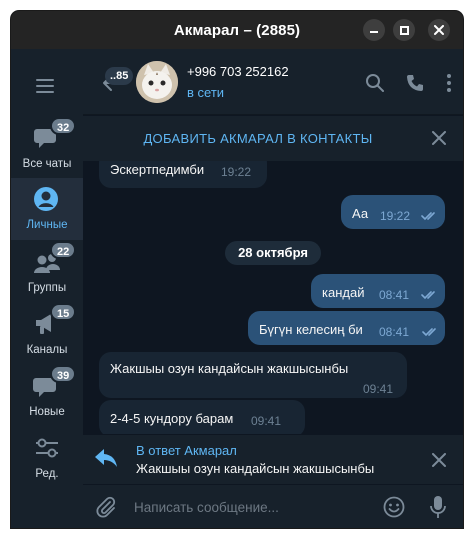 Image resolution: width=474 pixels, height=540 pixels. I want to click on folder-label: Личные, so click(47, 225).